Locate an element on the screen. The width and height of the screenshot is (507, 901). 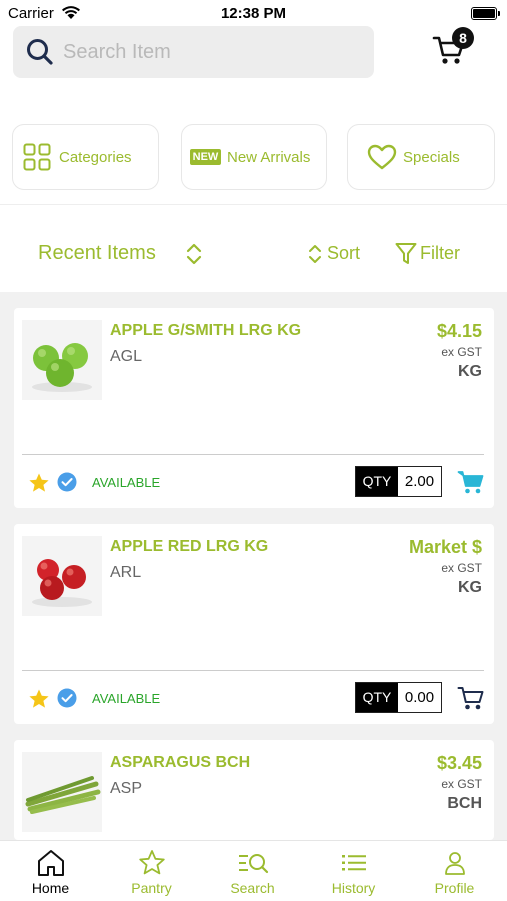
tab-label: Profile is located at coordinates (454, 888).